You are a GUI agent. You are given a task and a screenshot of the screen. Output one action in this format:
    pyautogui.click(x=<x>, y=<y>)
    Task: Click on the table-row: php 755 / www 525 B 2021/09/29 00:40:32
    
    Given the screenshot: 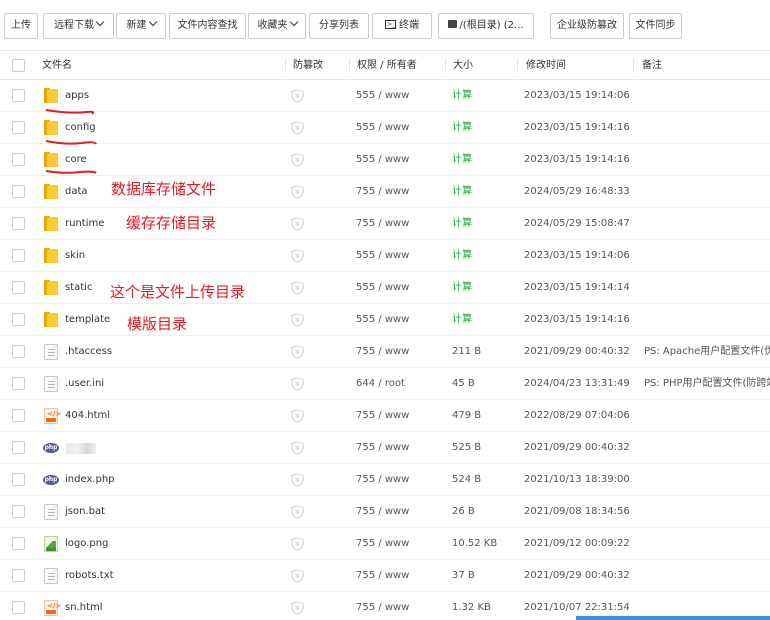 What is the action you would take?
    pyautogui.click(x=385, y=448)
    